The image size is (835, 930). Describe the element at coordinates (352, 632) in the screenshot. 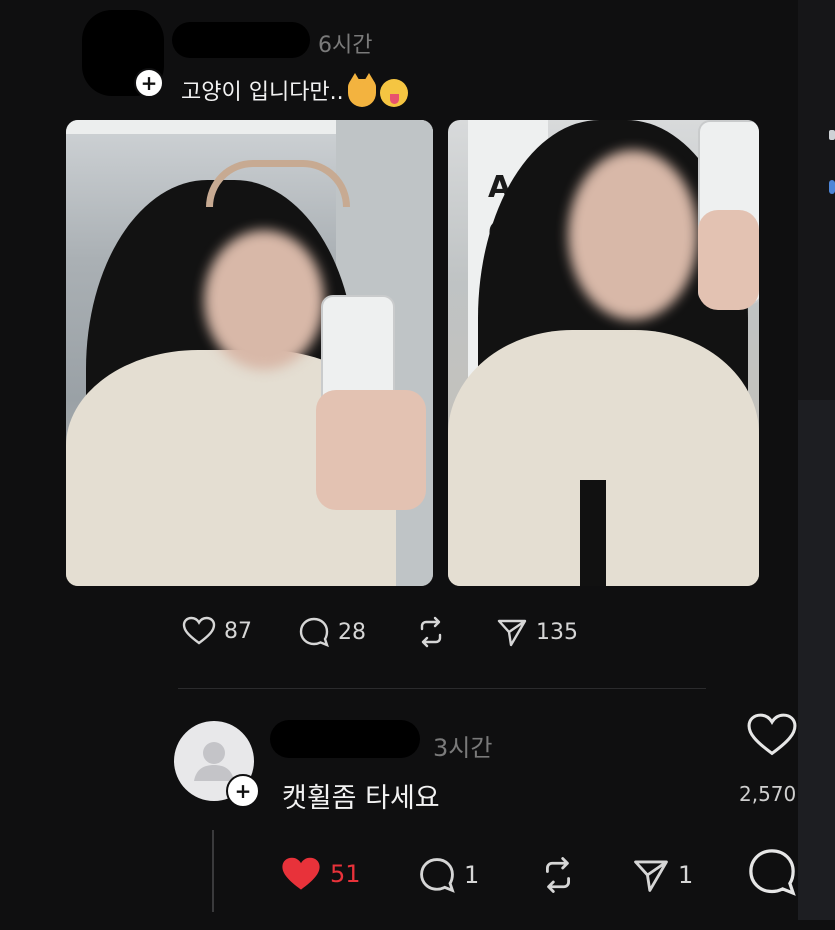

I see `comment-count: 28` at that location.